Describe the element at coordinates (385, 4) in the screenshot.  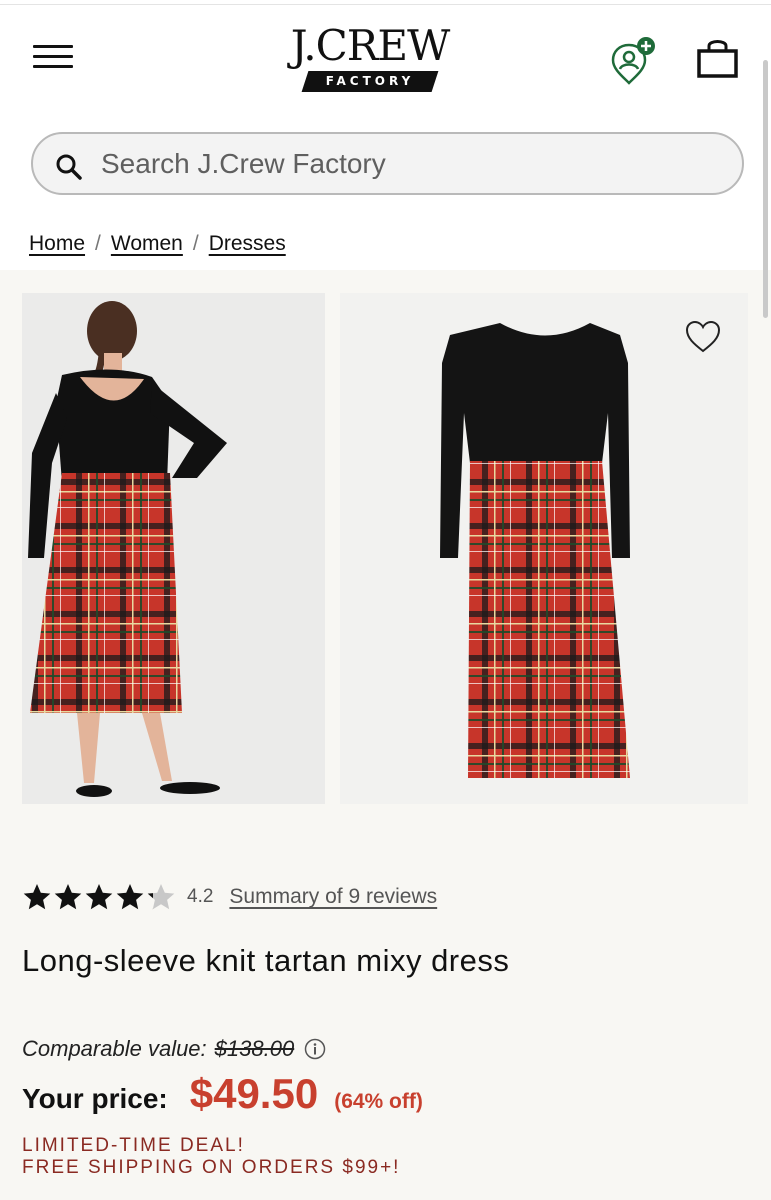
I see `top-divider` at that location.